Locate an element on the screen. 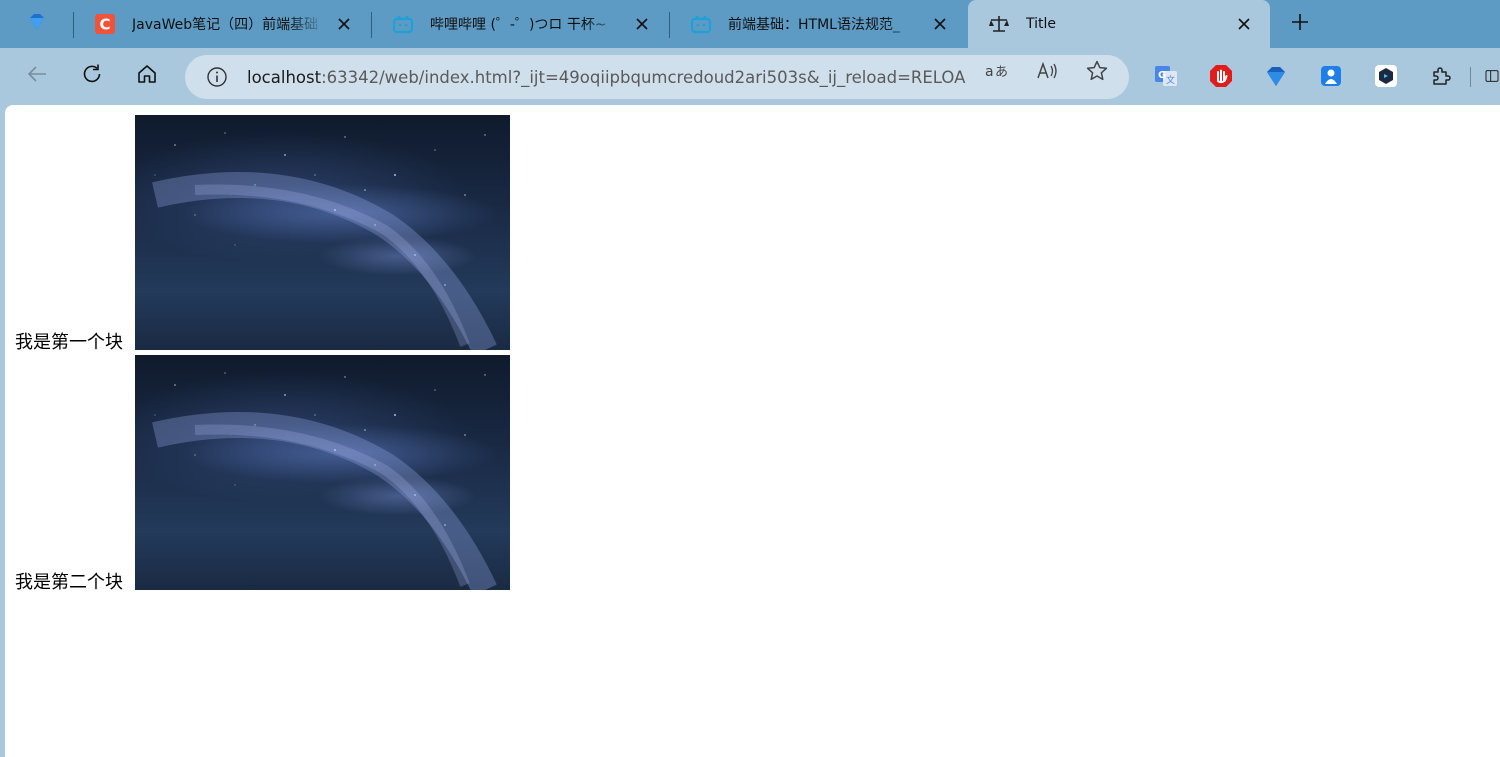 The width and height of the screenshot is (1500, 757). info-icon is located at coordinates (217, 77).